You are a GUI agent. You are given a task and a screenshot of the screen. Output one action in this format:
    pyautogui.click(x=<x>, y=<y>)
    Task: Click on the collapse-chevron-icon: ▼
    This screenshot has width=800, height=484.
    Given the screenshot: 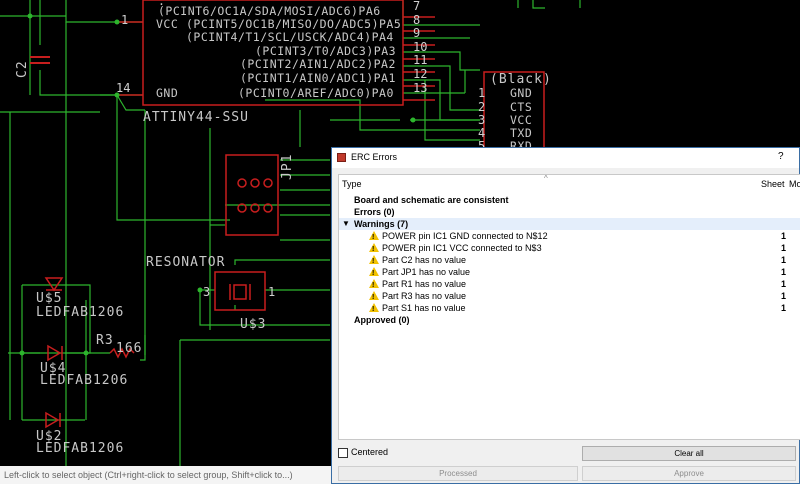 What is the action you would take?
    pyautogui.click(x=346, y=224)
    